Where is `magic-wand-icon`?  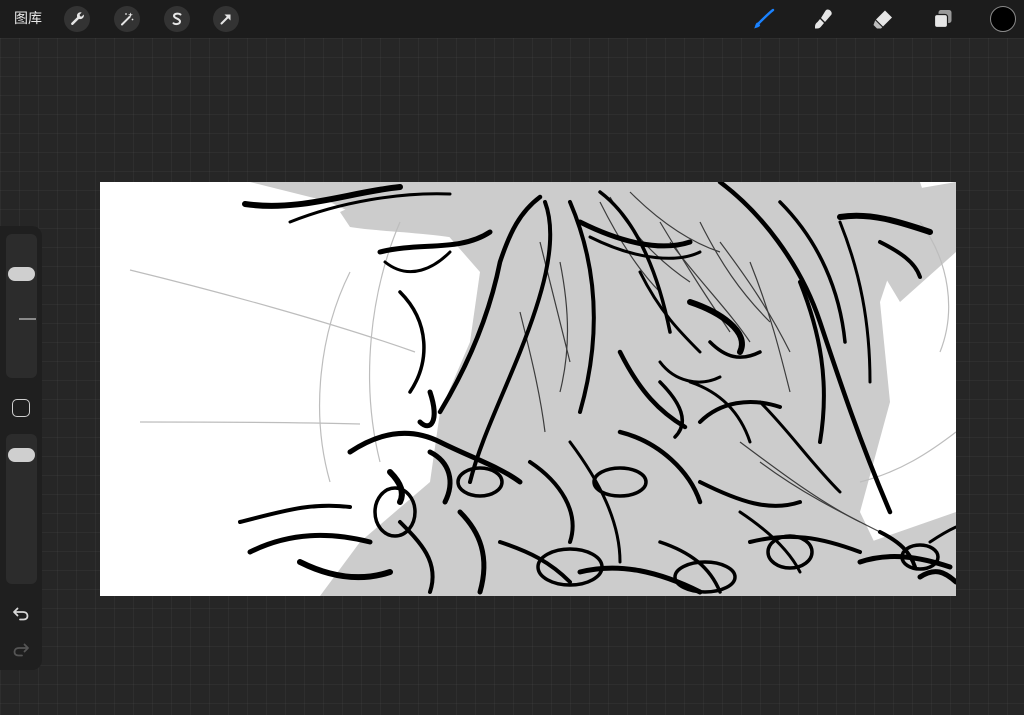
magic-wand-icon is located at coordinates (127, 19).